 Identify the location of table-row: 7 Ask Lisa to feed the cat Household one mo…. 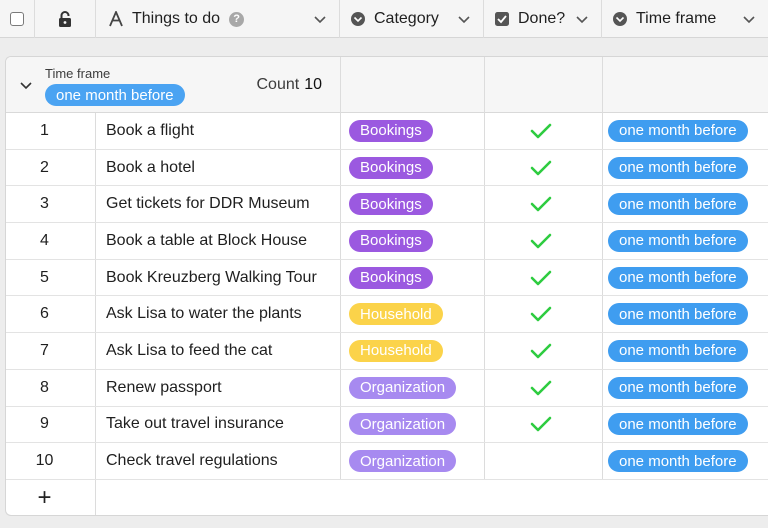
(387, 351).